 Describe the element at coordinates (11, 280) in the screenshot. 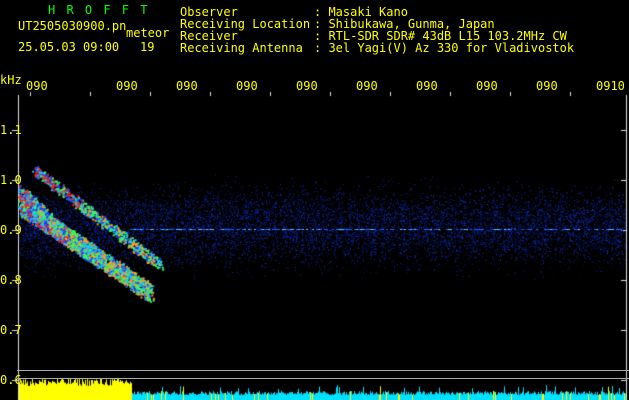

I see `freq-tick: 0.8` at that location.